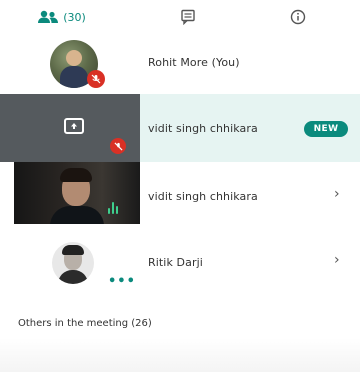  I want to click on list-fade, so click(180, 355).